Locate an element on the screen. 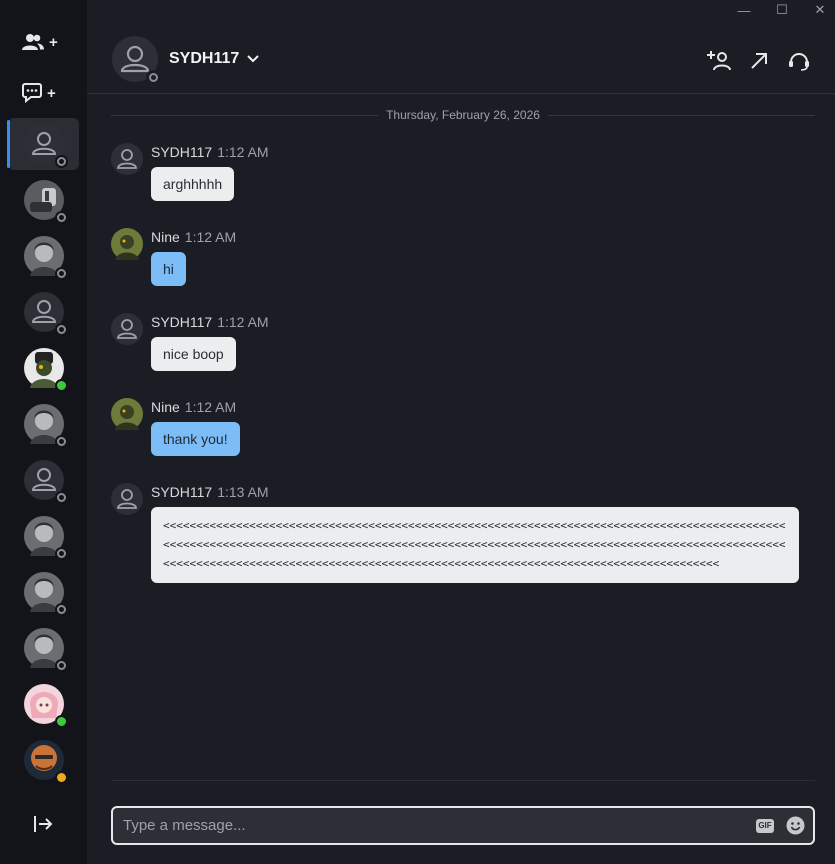 Image resolution: width=835 pixels, height=864 pixels. people-icon is located at coordinates (33, 42).